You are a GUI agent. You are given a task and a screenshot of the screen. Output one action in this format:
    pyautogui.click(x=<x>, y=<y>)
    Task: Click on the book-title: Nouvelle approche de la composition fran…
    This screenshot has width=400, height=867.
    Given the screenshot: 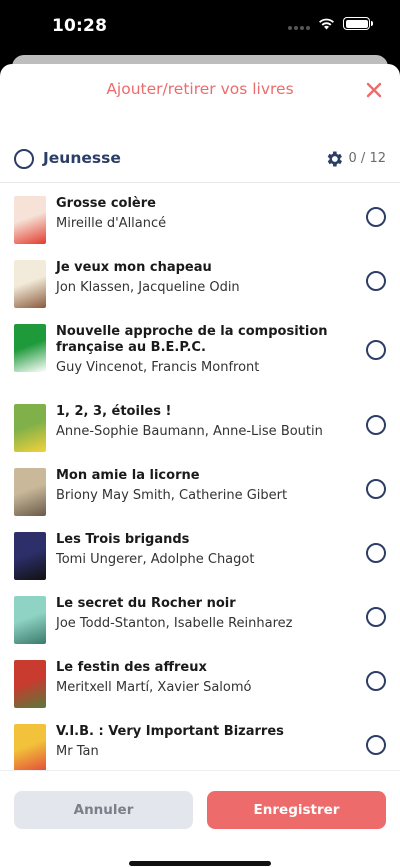 What is the action you would take?
    pyautogui.click(x=192, y=339)
    